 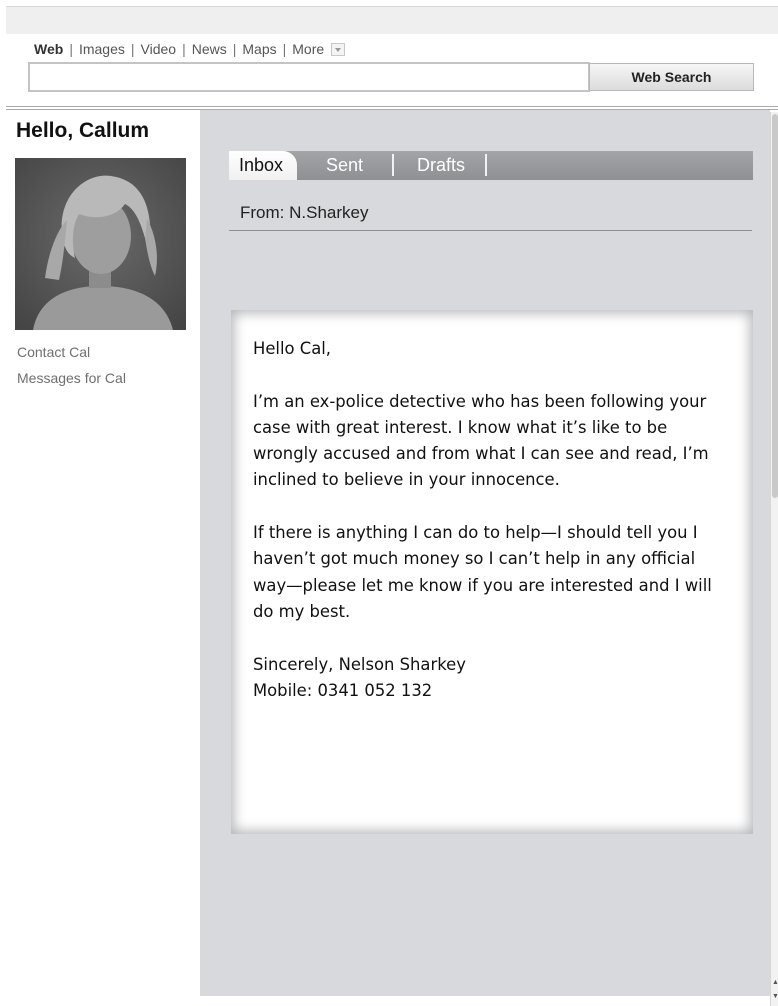 I want to click on profile-photo, so click(x=100, y=244).